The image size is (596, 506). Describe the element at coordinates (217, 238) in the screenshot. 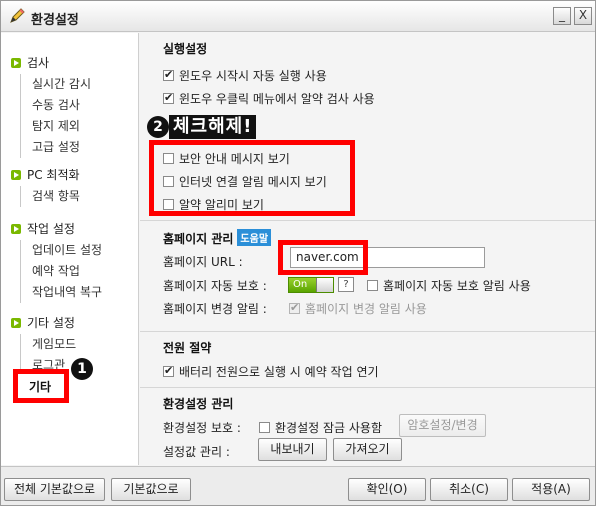

I see `section-title-homepage: 홈페이지 관리 도움말` at that location.